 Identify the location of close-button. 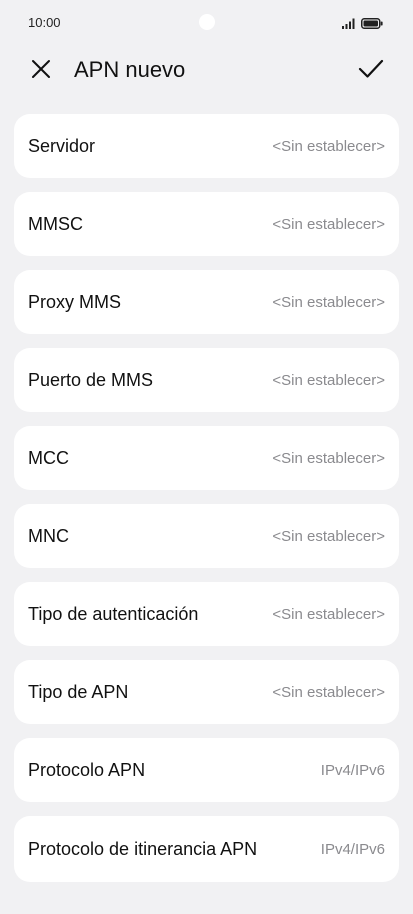
(41, 71).